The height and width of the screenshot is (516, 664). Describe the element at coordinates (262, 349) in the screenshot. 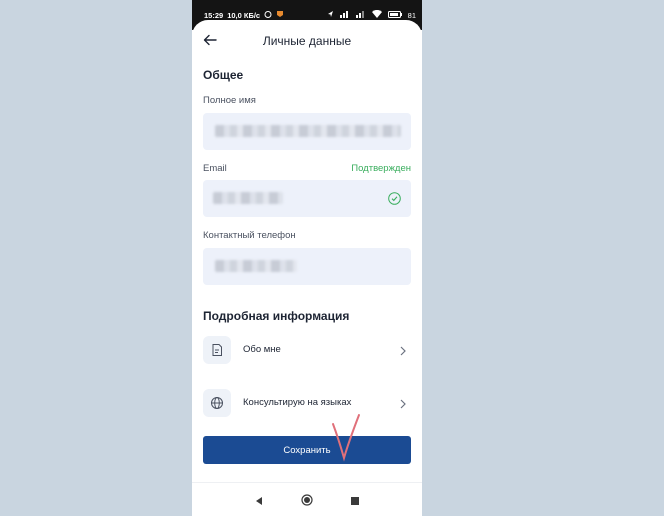

I see `about-me-label: Обо мне` at that location.